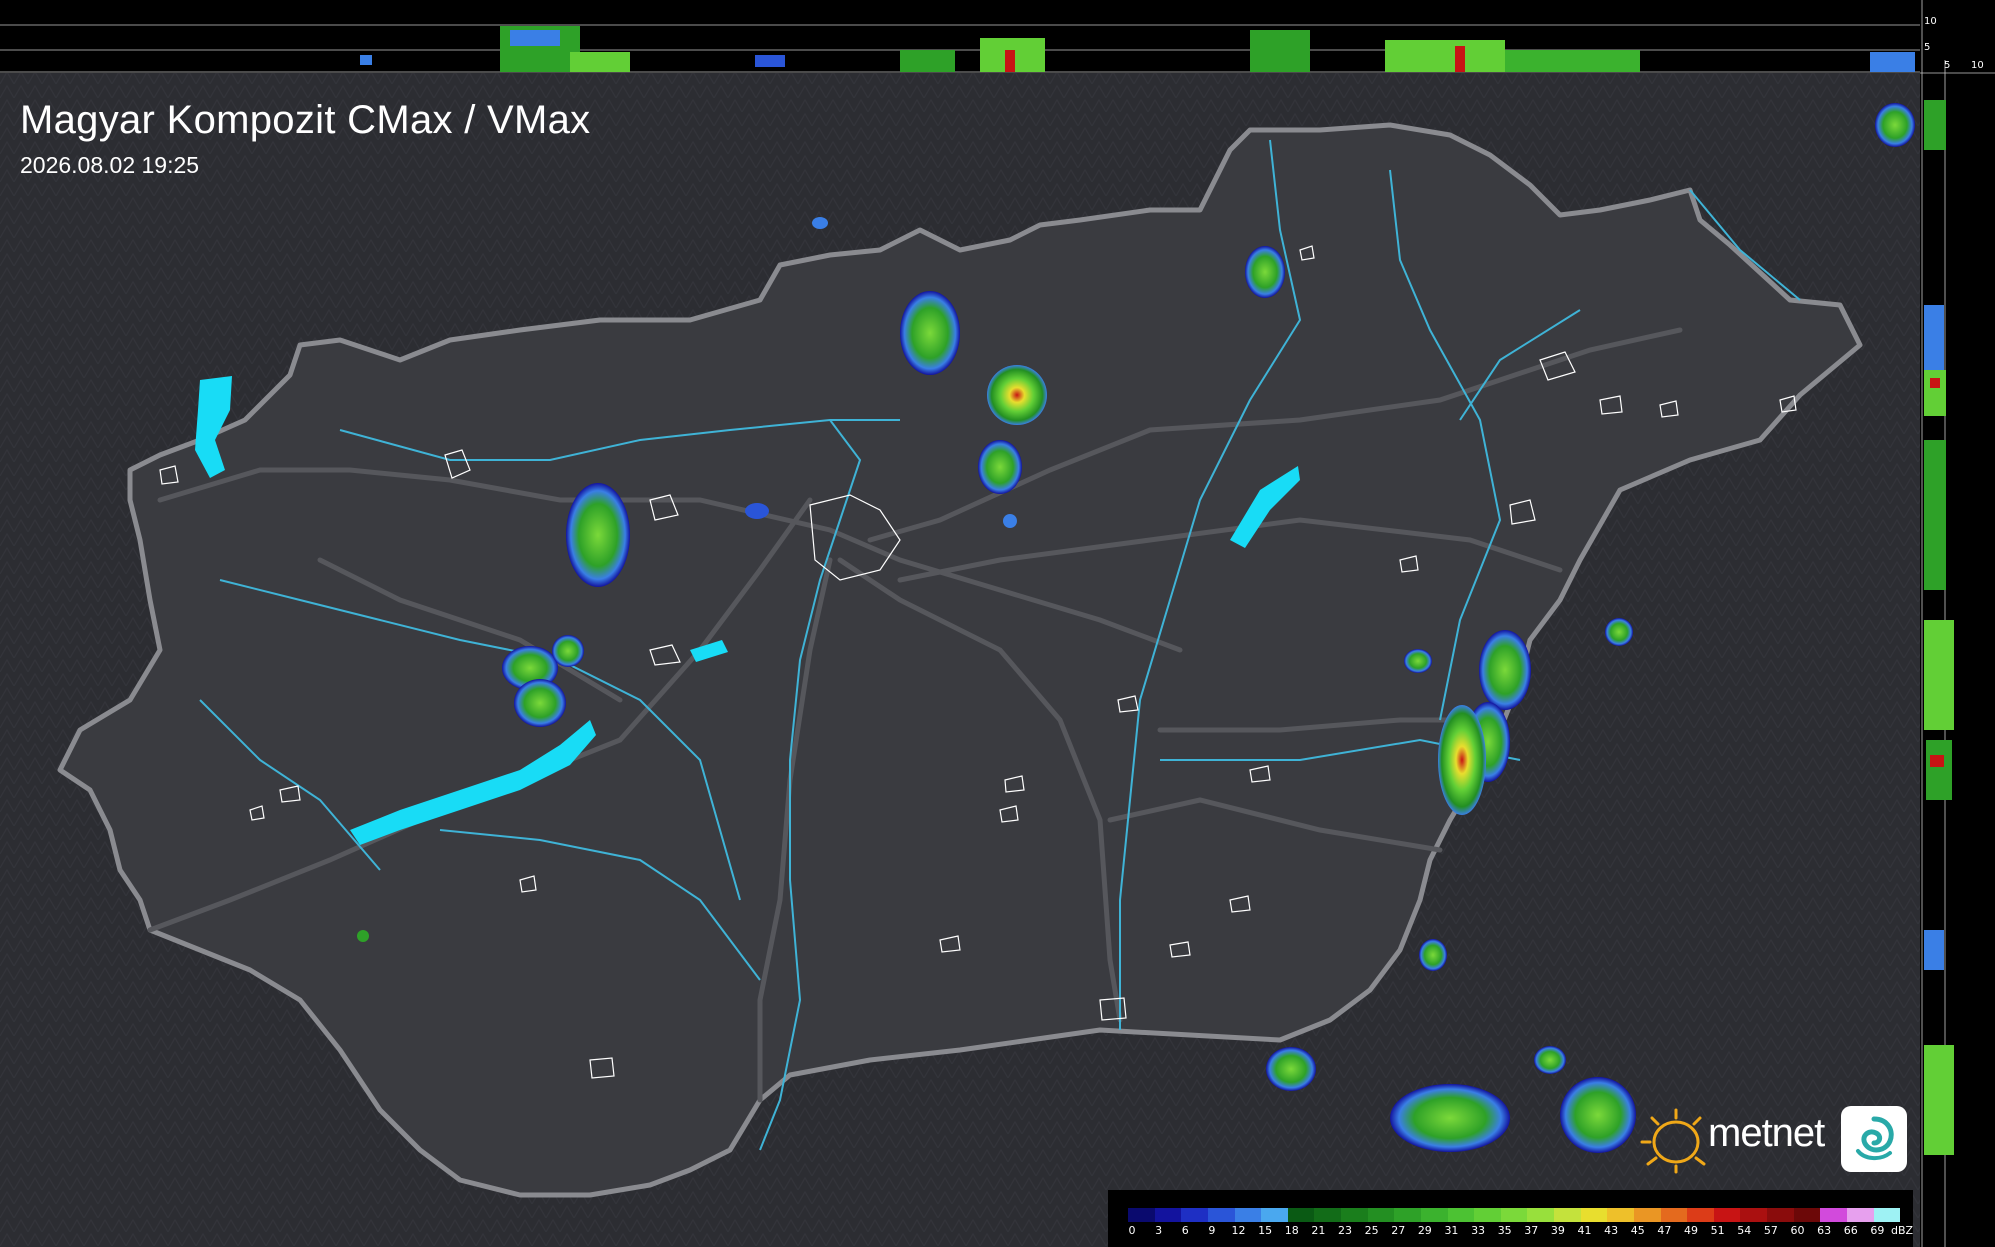  I want to click on profile-right-tick: 5, so click(1947, 65).